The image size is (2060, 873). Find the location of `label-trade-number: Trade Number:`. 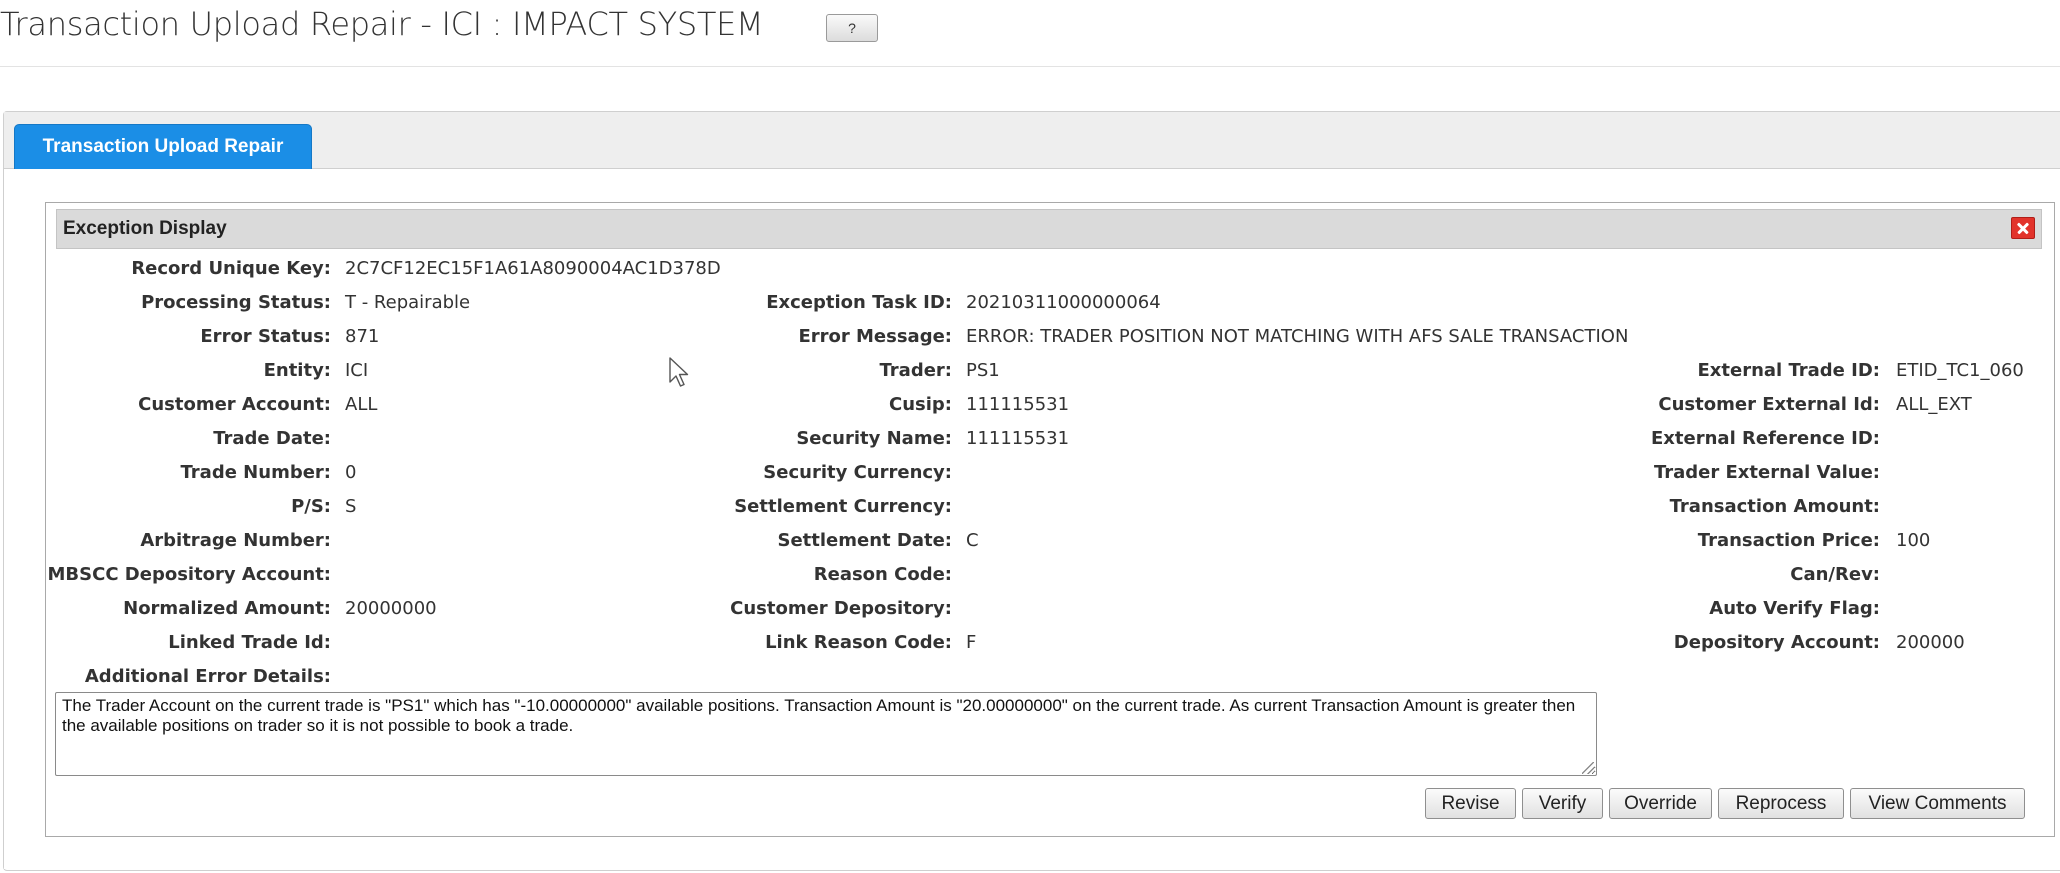

label-trade-number: Trade Number: is located at coordinates (256, 472).